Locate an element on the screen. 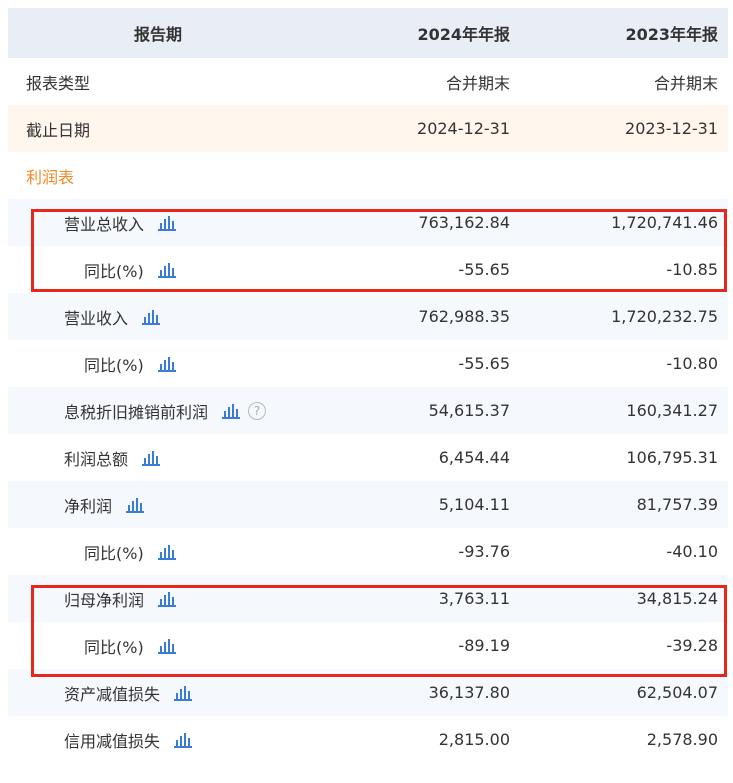 The height and width of the screenshot is (783, 733). table-header: 报告期 2024年年报 2023年年报 is located at coordinates (368, 33).